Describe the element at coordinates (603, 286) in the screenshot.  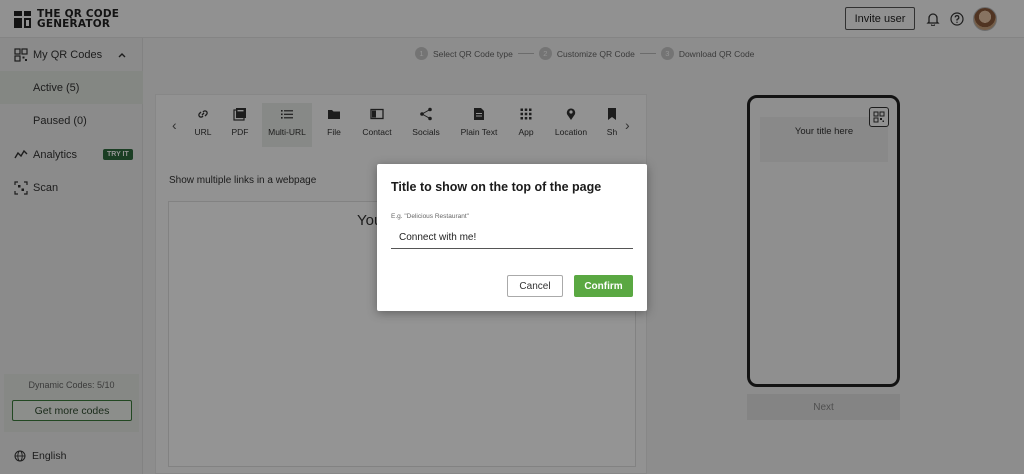
I see `confirm-button: Confirm` at that location.